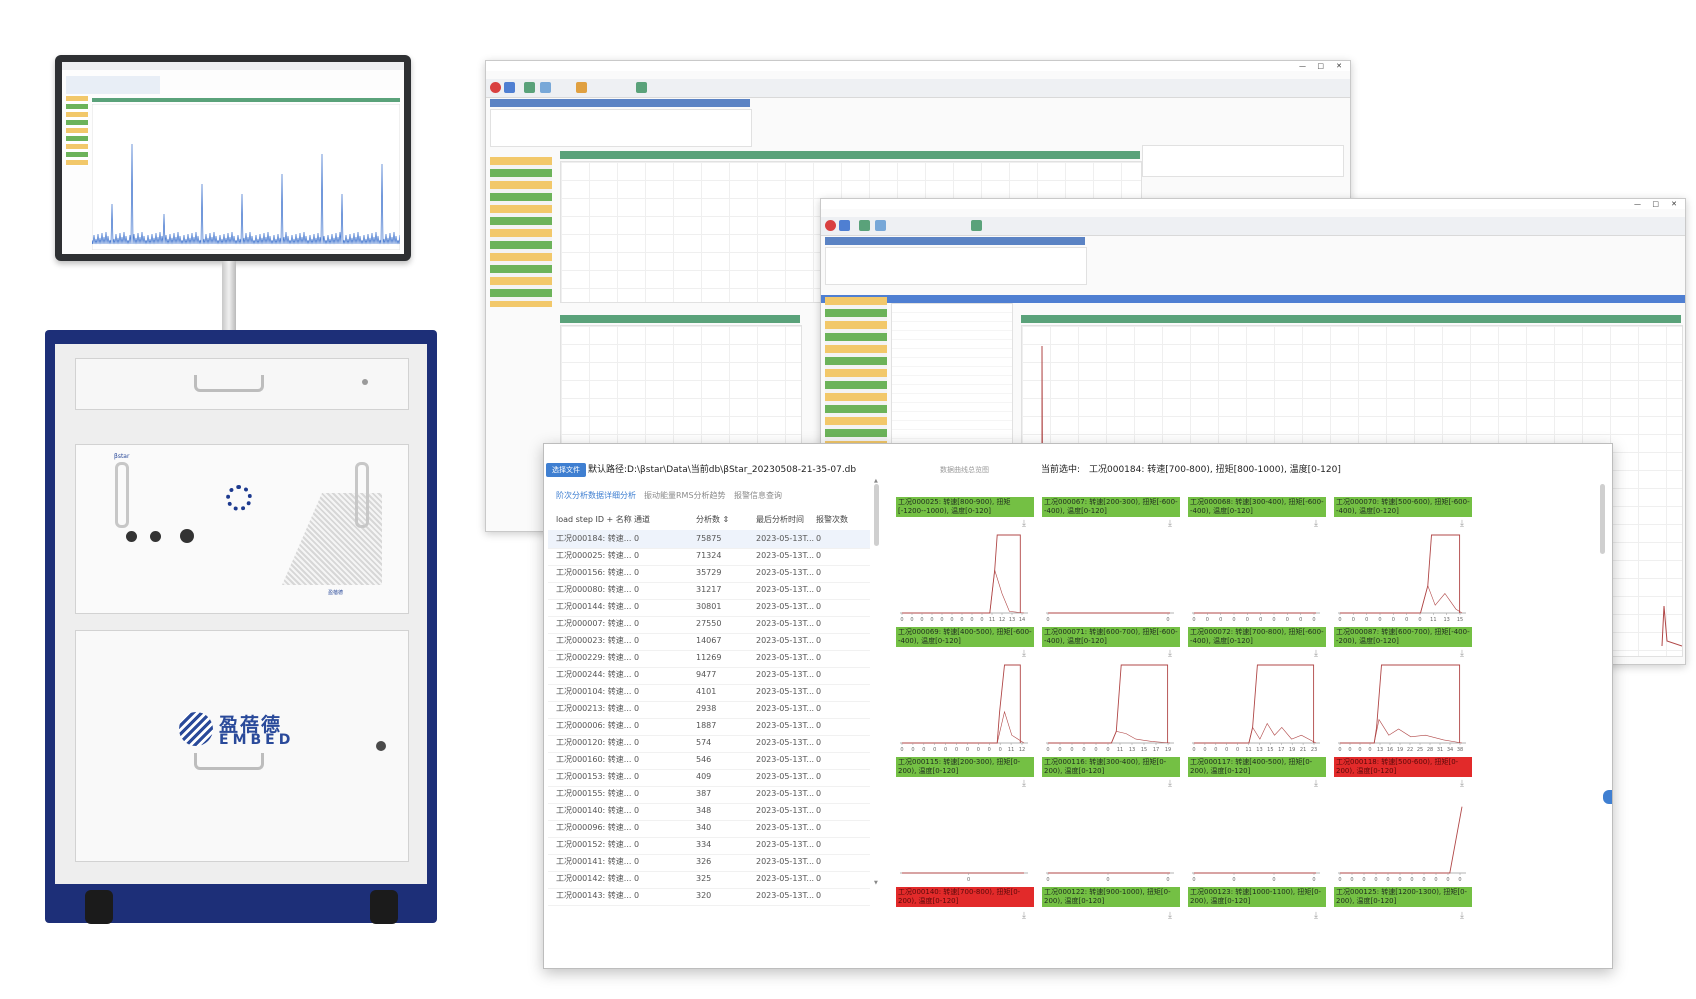 This screenshot has height=999, width=1696. I want to click on chart-card-plot: 0 0 0 0 0 0 0 0 0 11 12 13 14, so click(964, 578).